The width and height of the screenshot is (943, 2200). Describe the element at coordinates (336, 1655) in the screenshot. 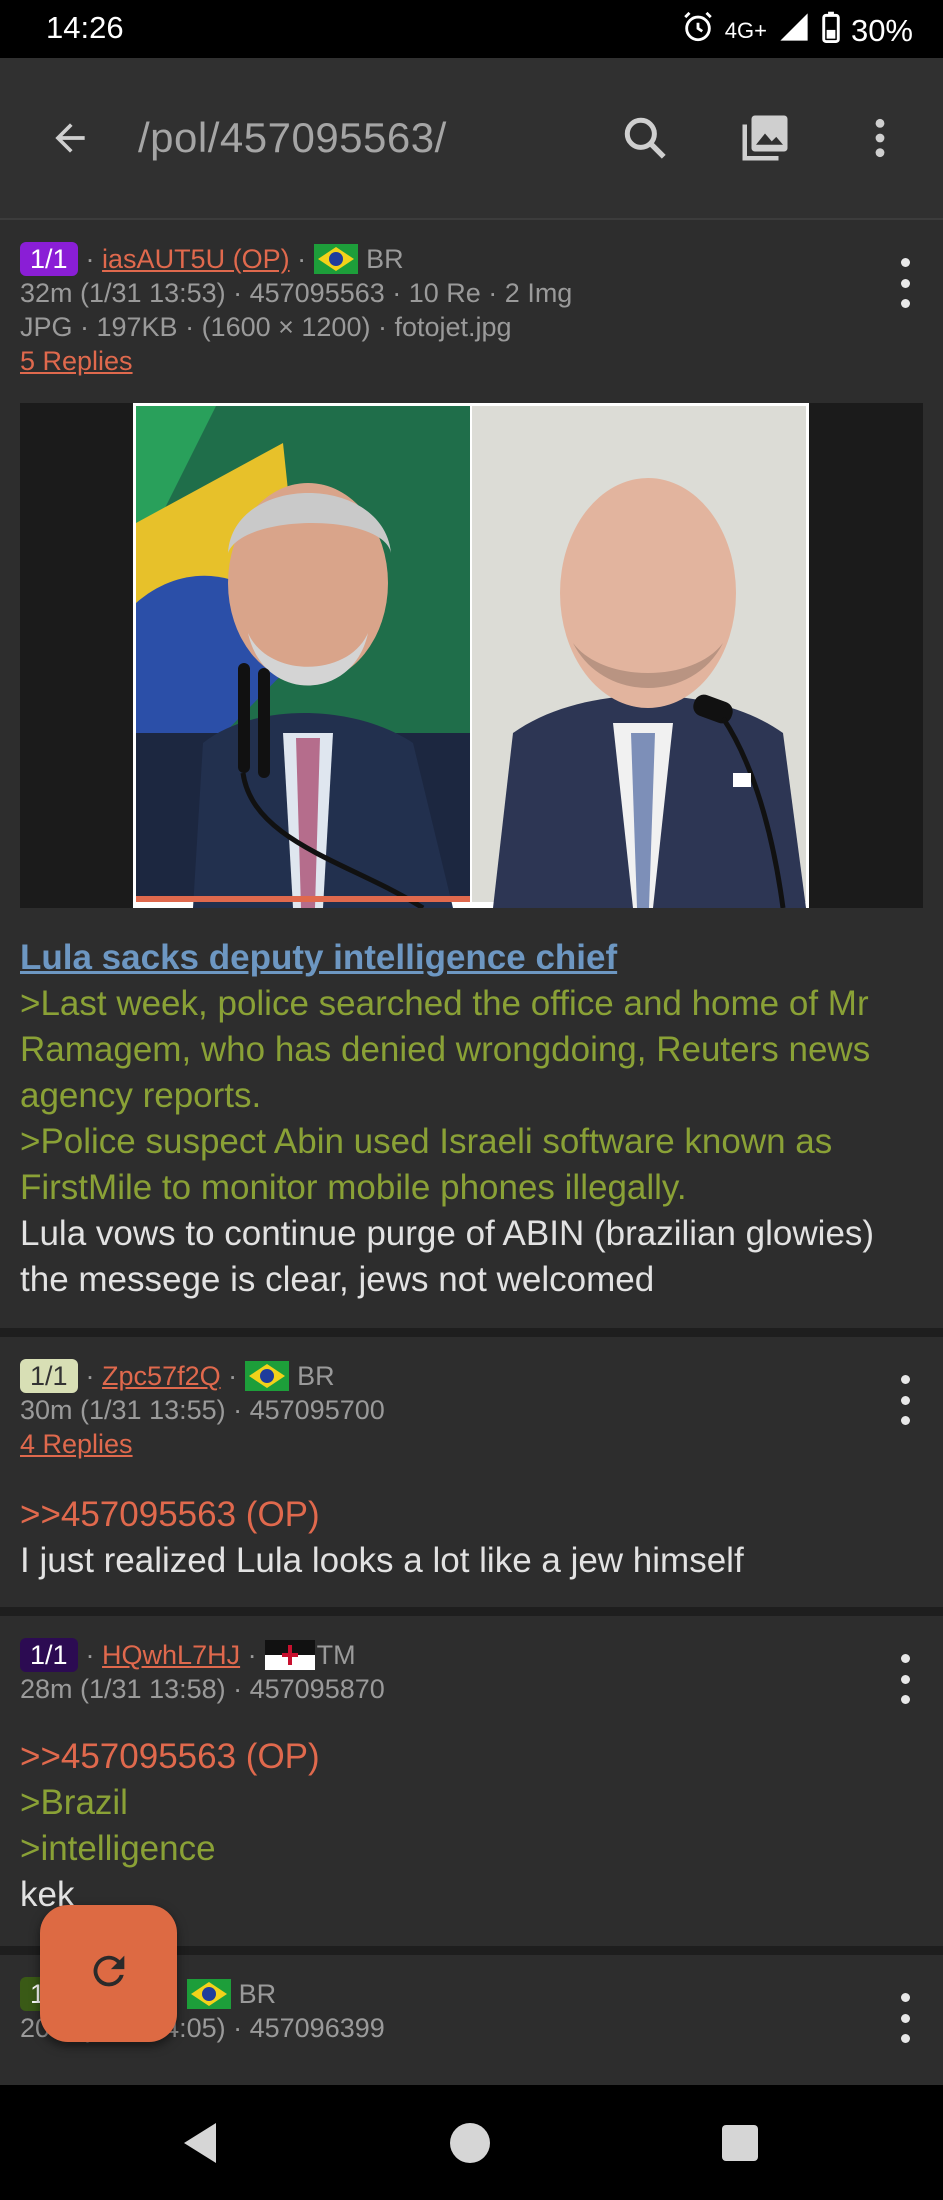

I see `country-code: TM` at that location.